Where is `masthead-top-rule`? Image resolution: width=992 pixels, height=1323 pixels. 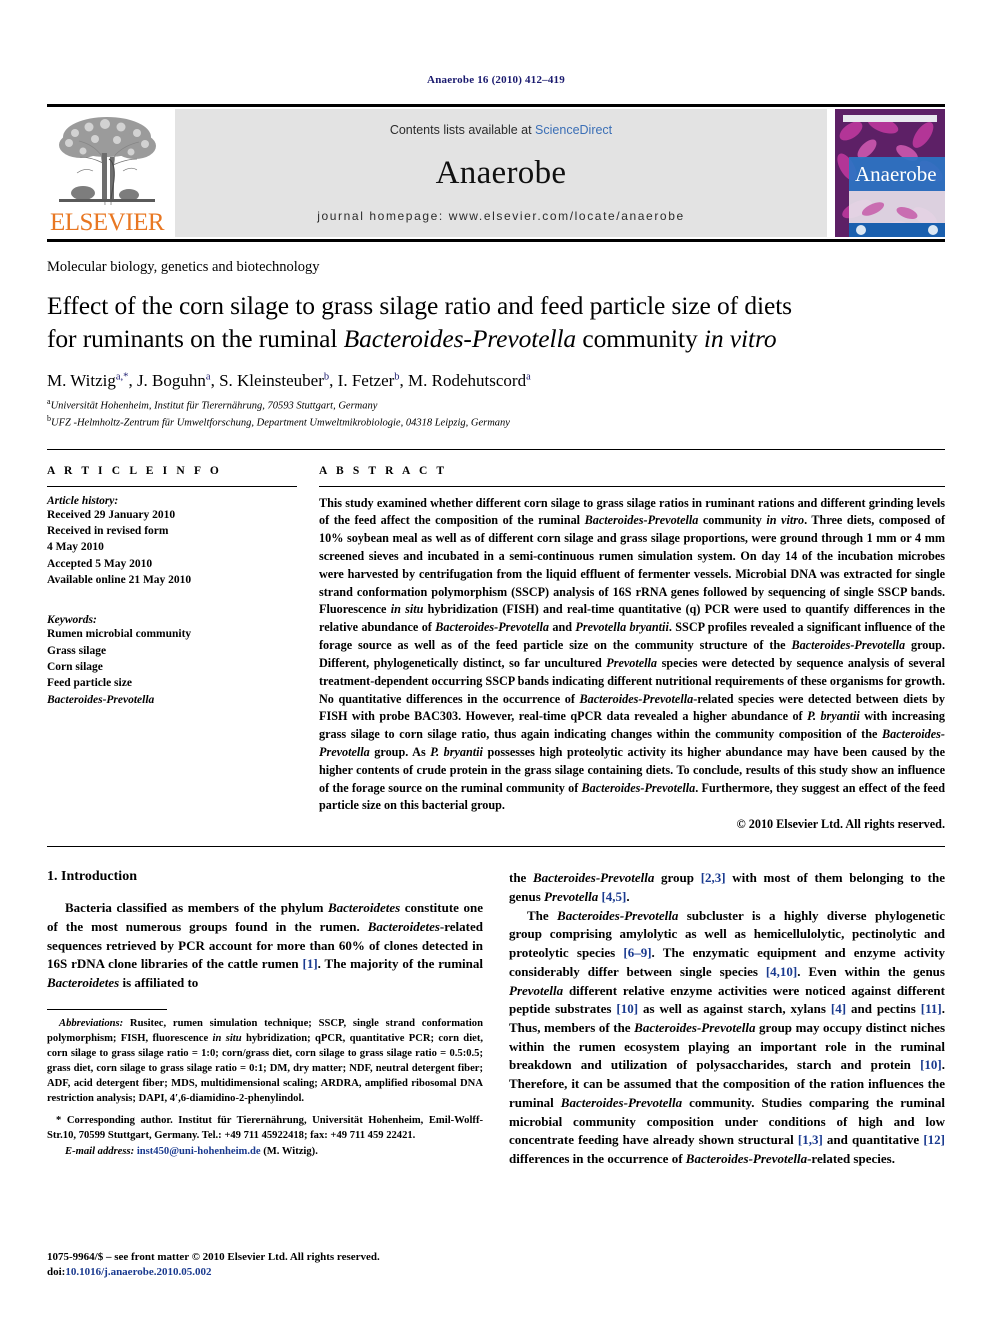 masthead-top-rule is located at coordinates (496, 105).